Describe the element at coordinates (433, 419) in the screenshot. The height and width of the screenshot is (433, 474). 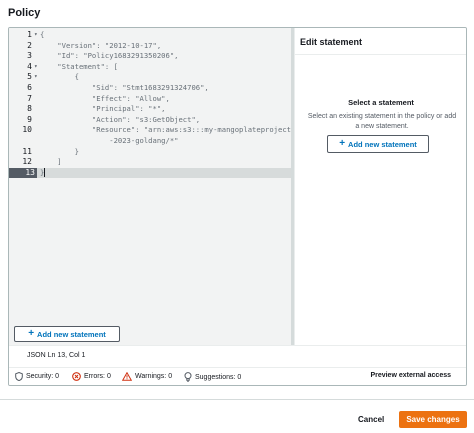
I see `save-changes-button: Save changes` at that location.